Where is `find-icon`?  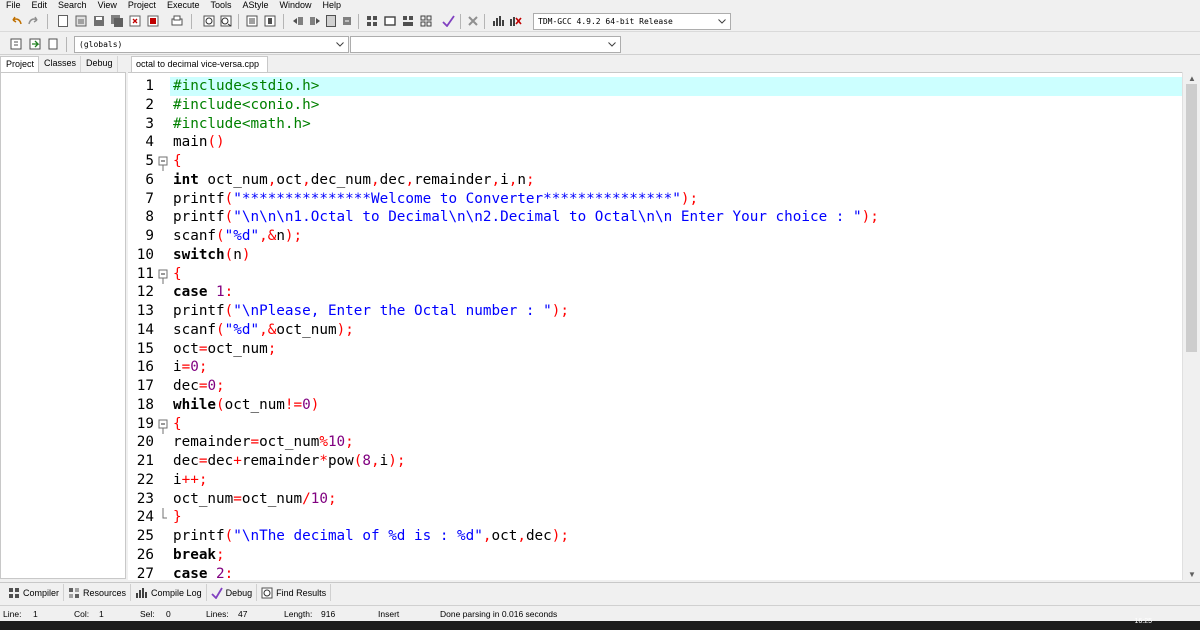 find-icon is located at coordinates (209, 21).